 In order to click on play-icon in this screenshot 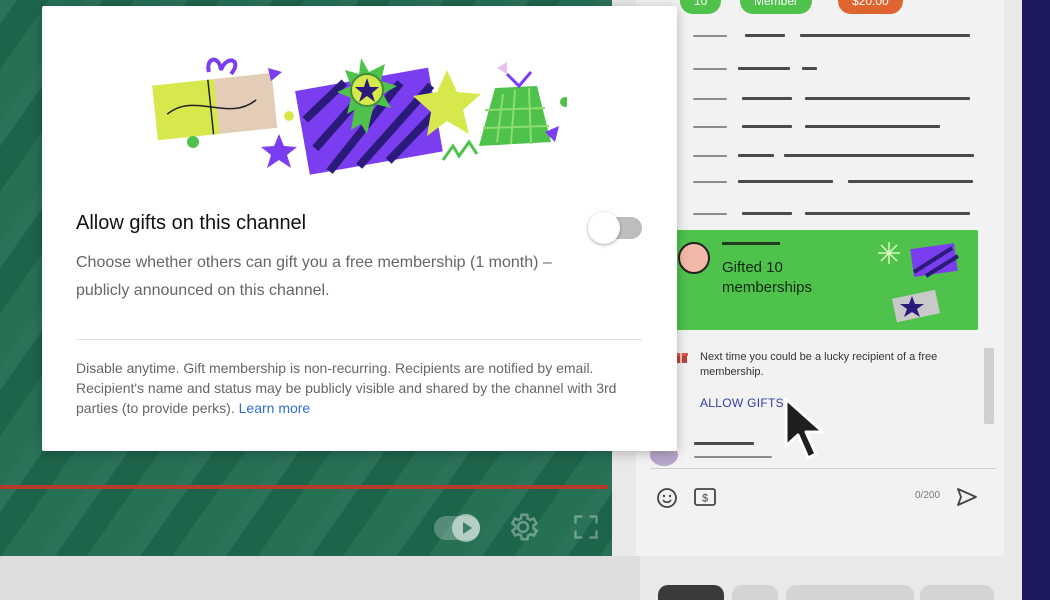, I will do `click(466, 528)`.